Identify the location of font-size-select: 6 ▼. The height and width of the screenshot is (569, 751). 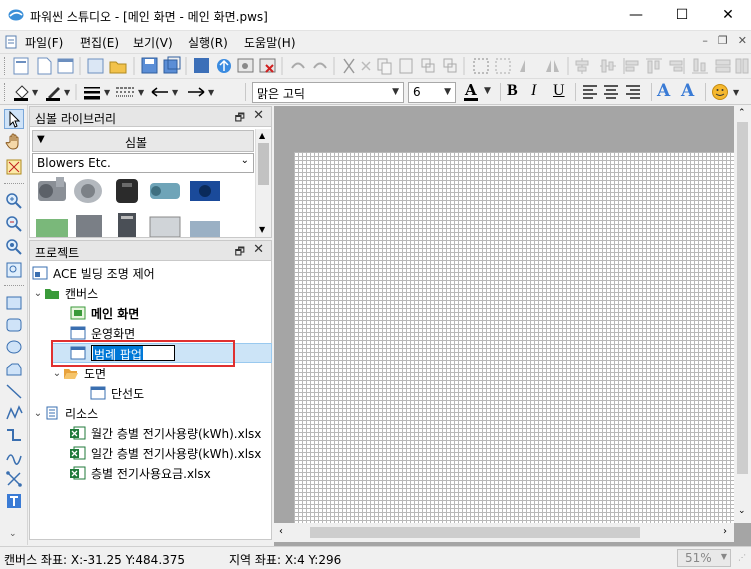
(432, 92).